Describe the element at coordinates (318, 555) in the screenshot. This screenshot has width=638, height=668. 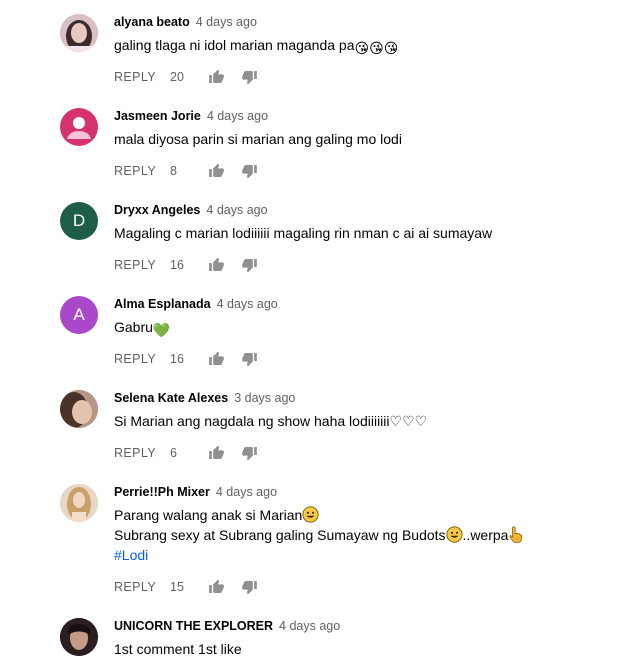
I see `hashtag-link: #Lodi` at that location.